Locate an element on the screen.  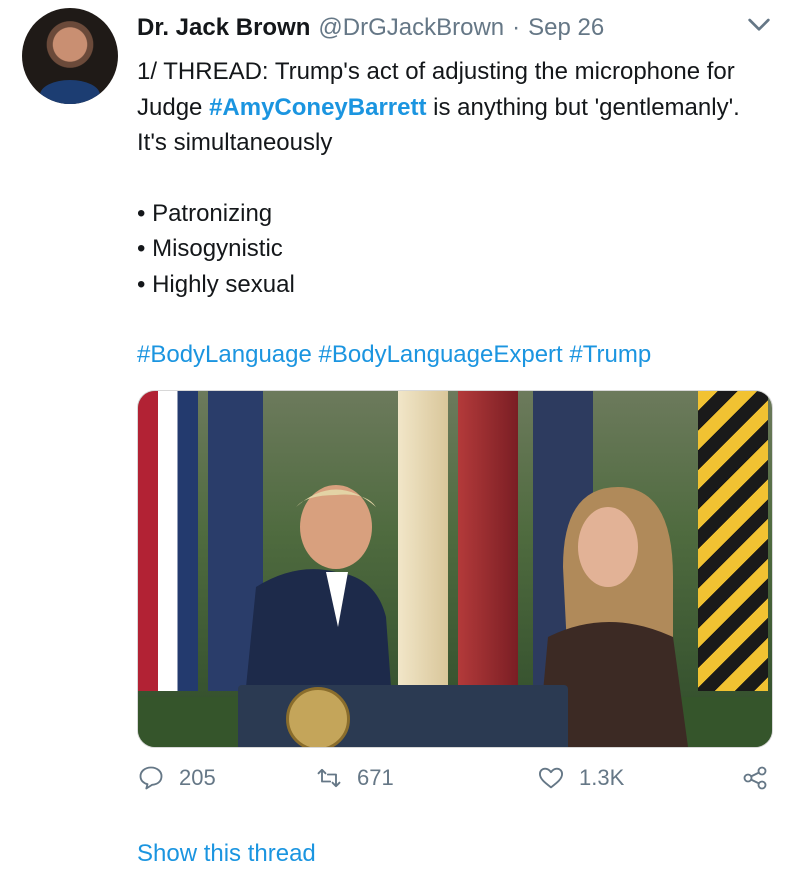
share-icon is located at coordinates (755, 778).